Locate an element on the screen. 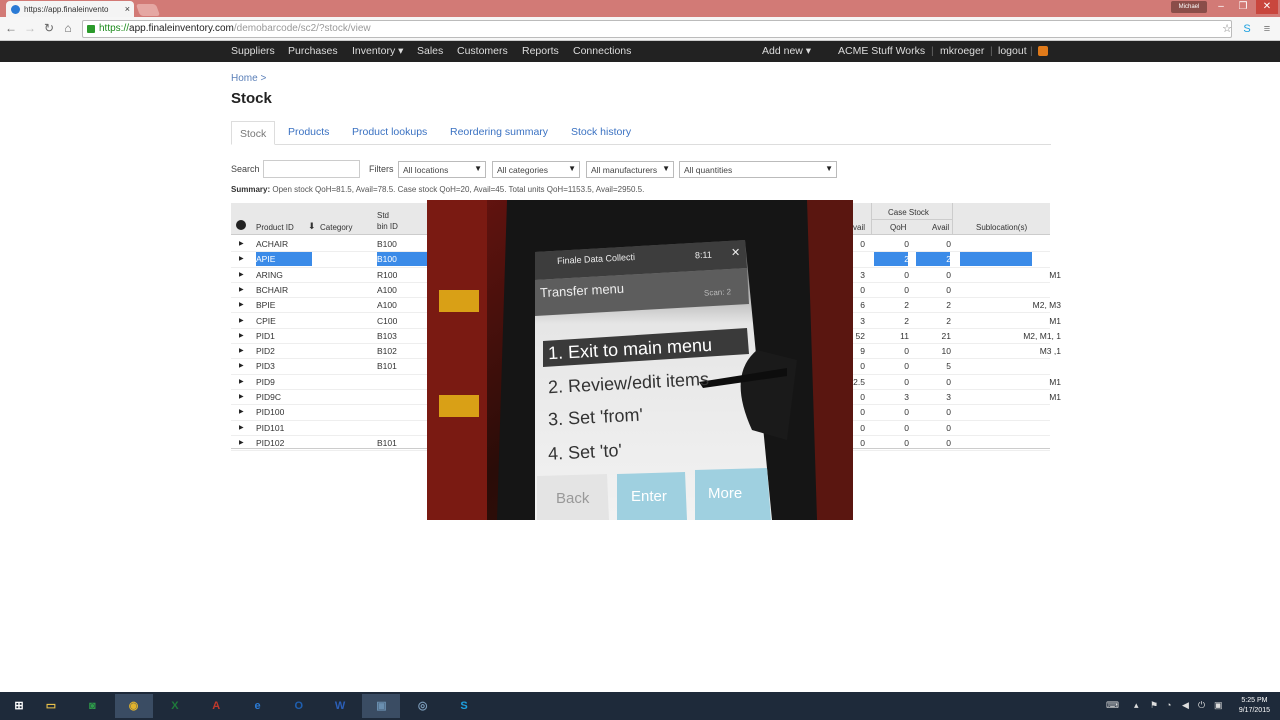 The height and width of the screenshot is (720, 1280). nav-reports: Reports is located at coordinates (540, 51).